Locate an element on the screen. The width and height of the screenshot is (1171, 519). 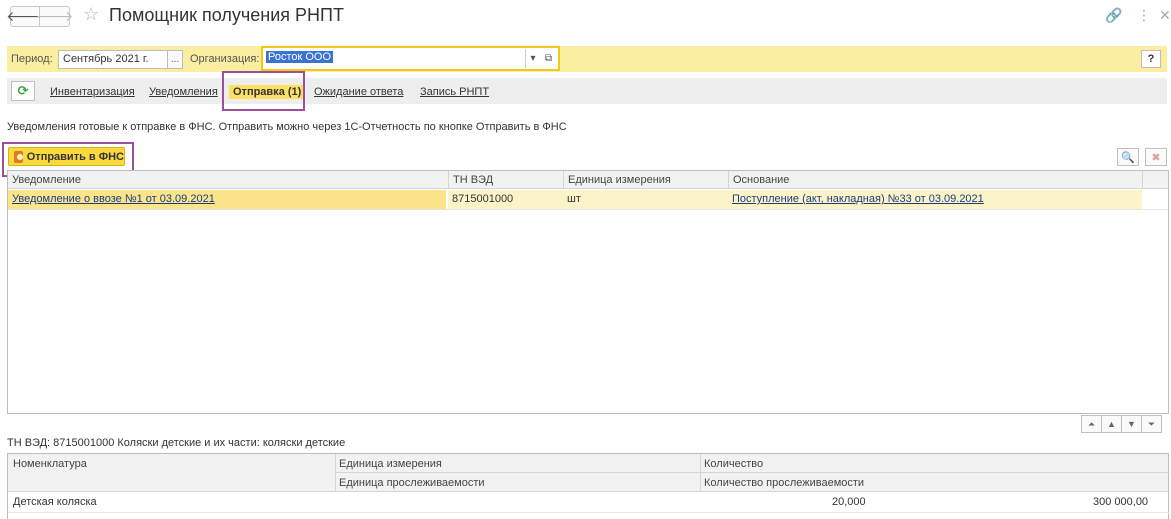
scroll-down-button: ▼ is located at coordinates (1131, 424).